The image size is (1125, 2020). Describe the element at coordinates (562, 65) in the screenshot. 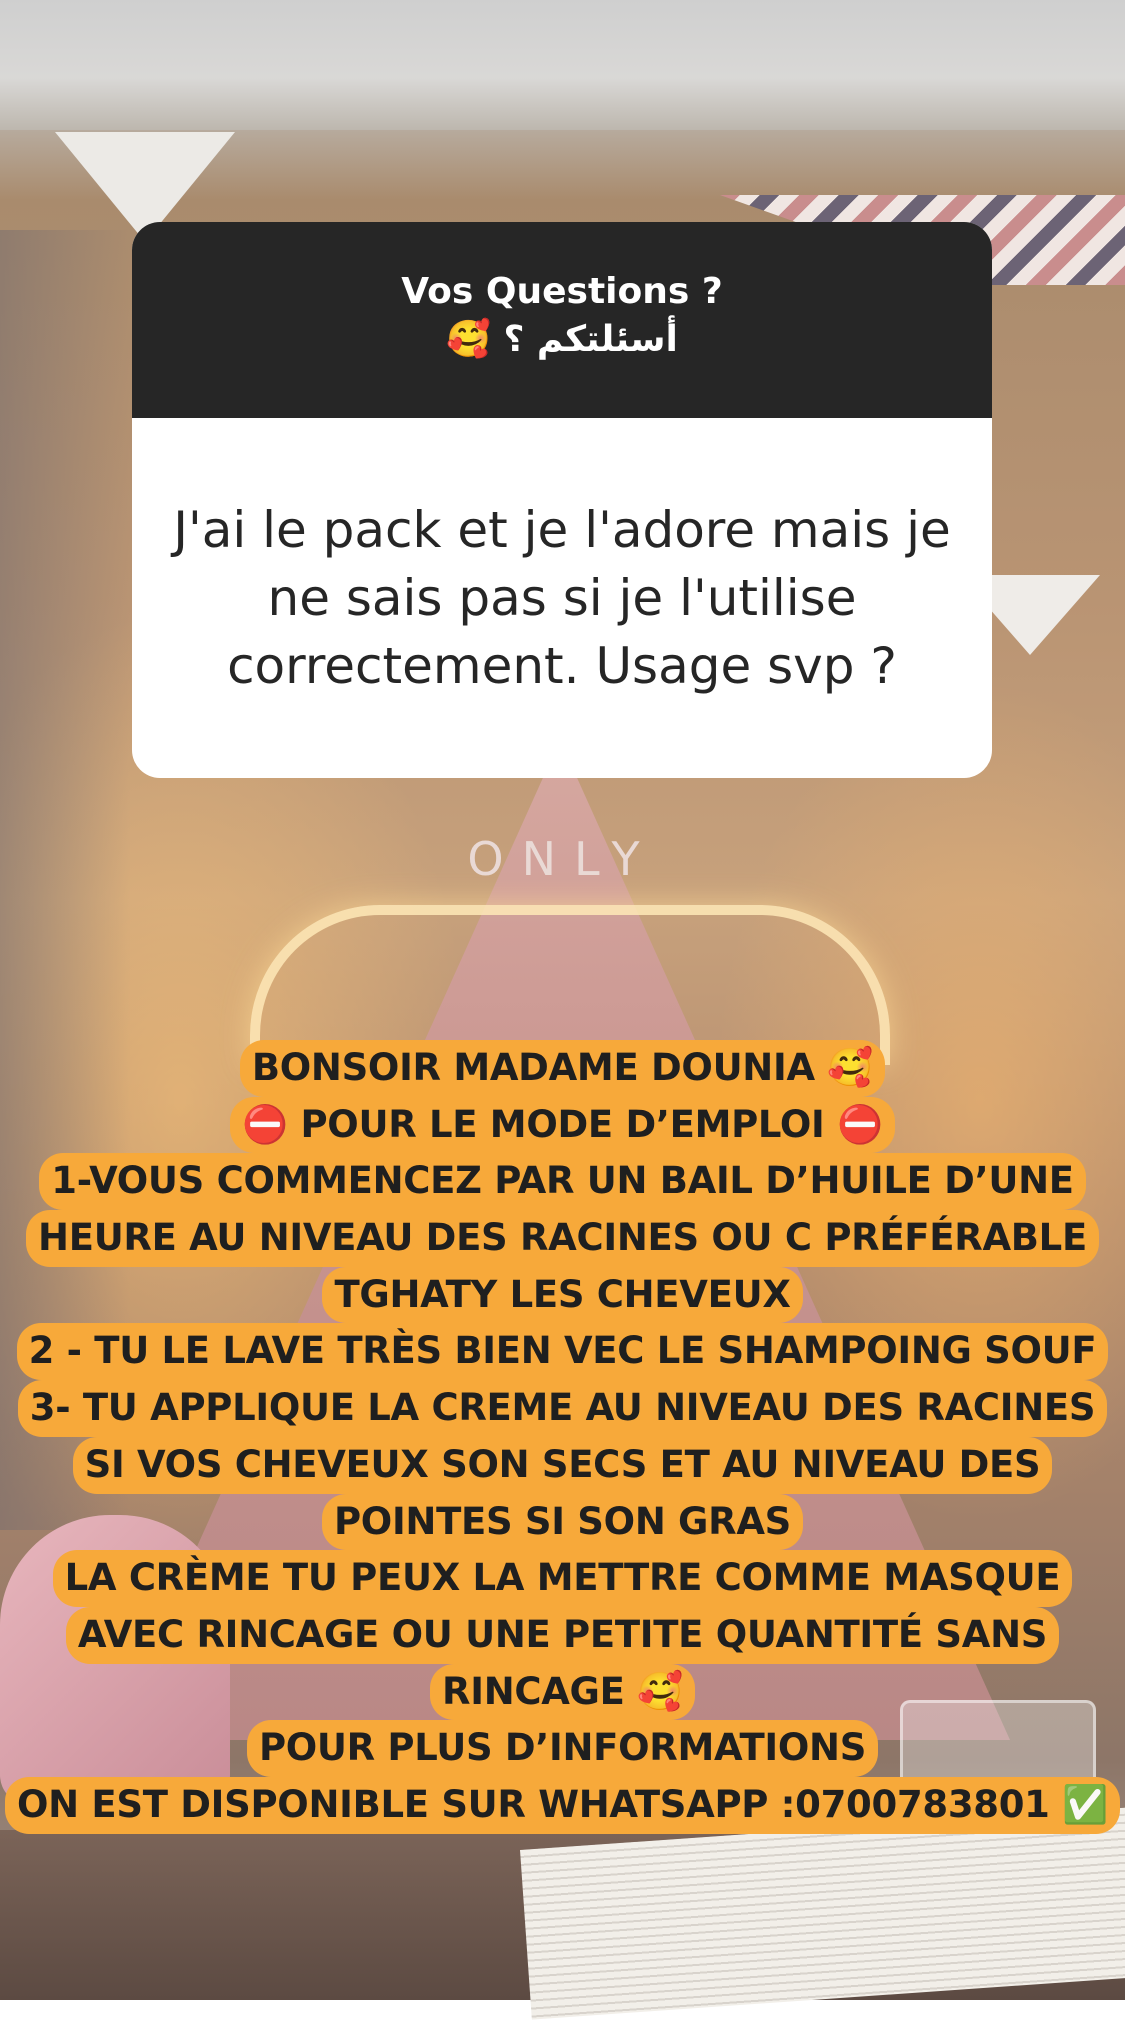

I see `background-ceiling` at that location.